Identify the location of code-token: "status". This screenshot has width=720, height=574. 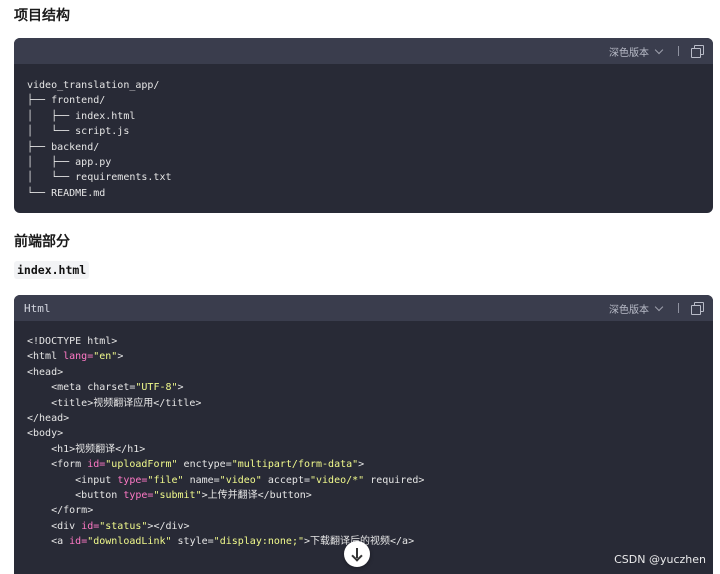
(123, 526).